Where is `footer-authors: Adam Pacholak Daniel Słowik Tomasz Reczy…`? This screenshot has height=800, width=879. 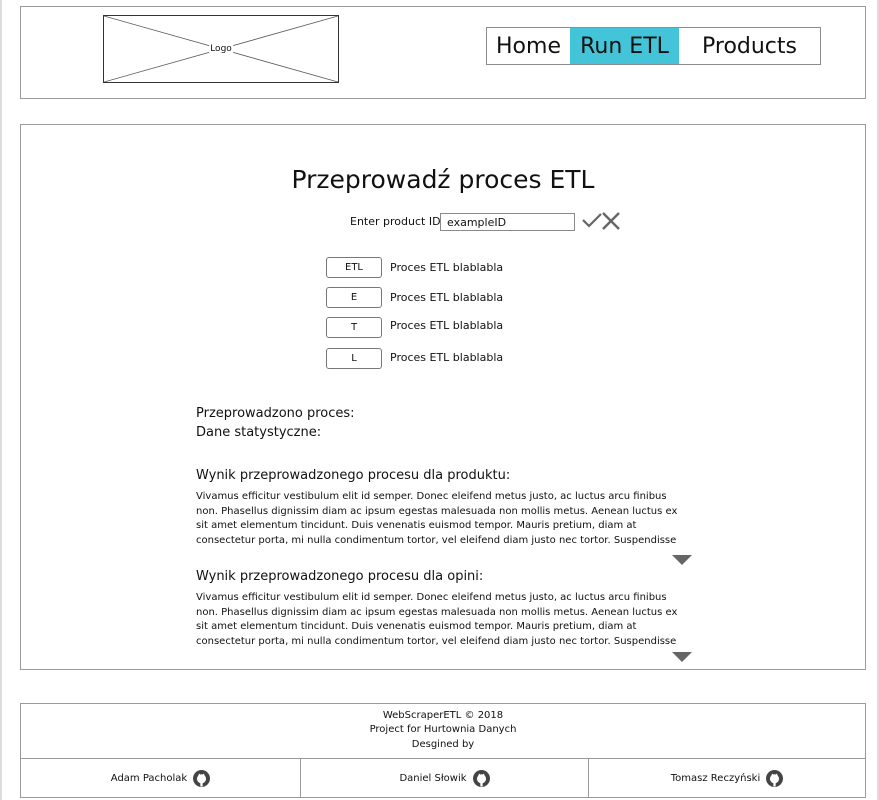
footer-authors: Adam Pacholak Daniel Słowik Tomasz Reczy… is located at coordinates (443, 778).